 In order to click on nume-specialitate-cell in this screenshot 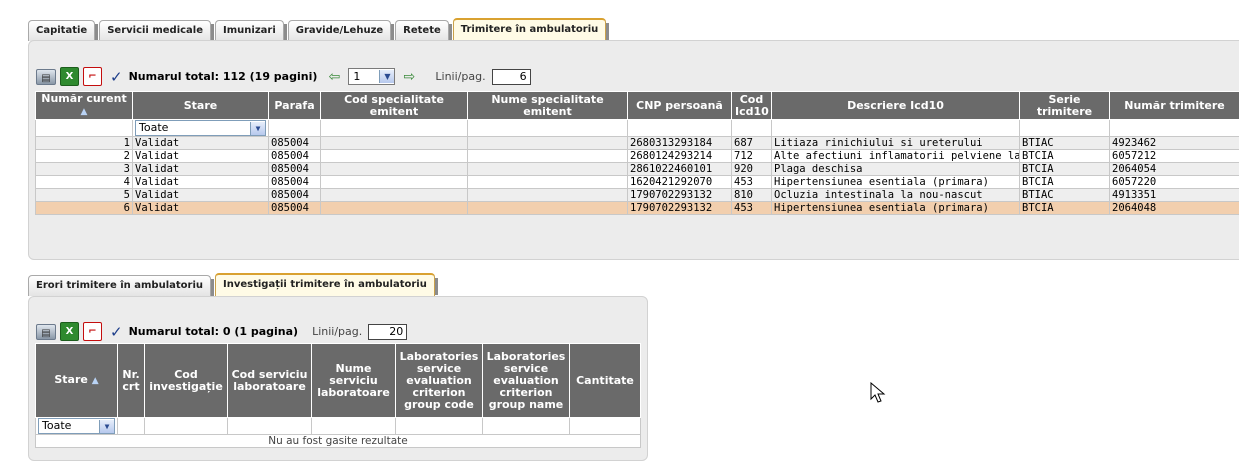, I will do `click(547, 169)`.